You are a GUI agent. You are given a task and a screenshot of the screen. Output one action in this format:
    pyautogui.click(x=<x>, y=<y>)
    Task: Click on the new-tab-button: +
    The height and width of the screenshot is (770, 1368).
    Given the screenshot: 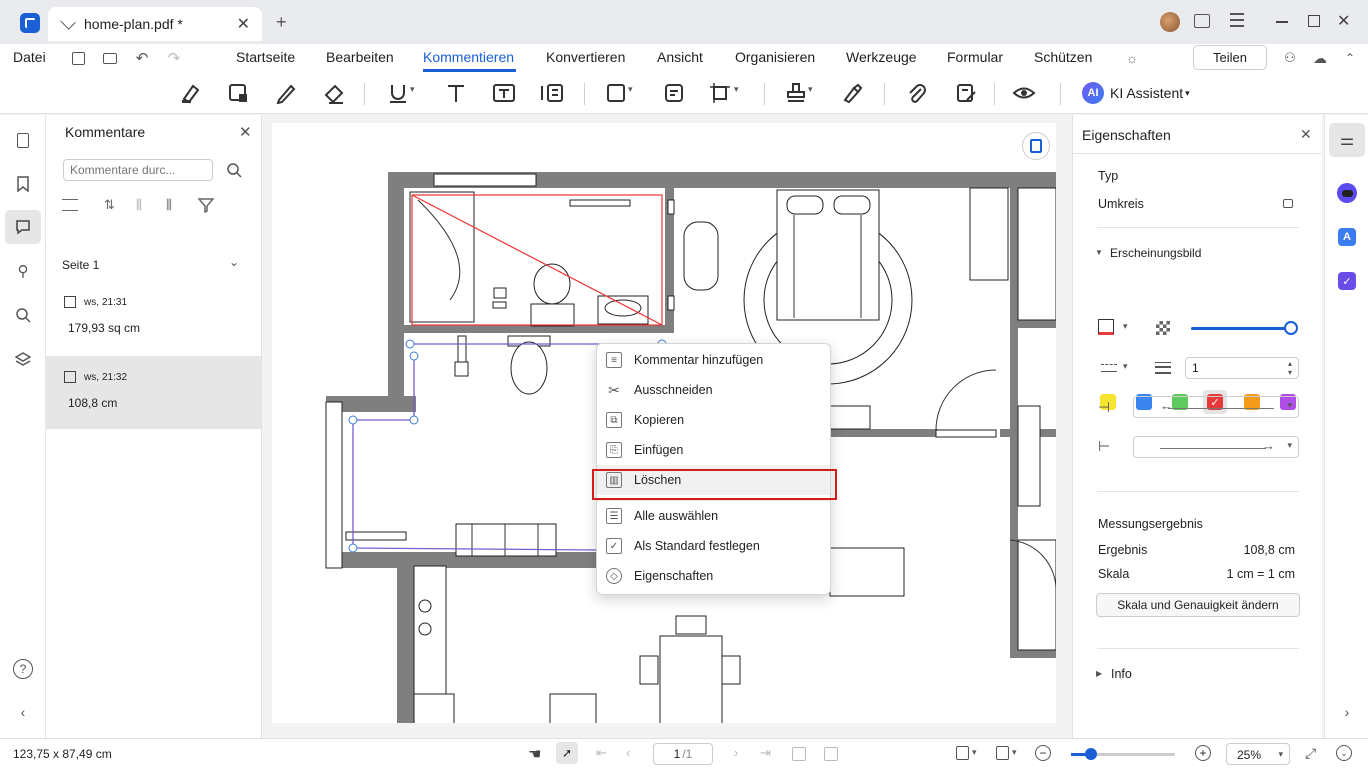 What is the action you would take?
    pyautogui.click(x=281, y=22)
    